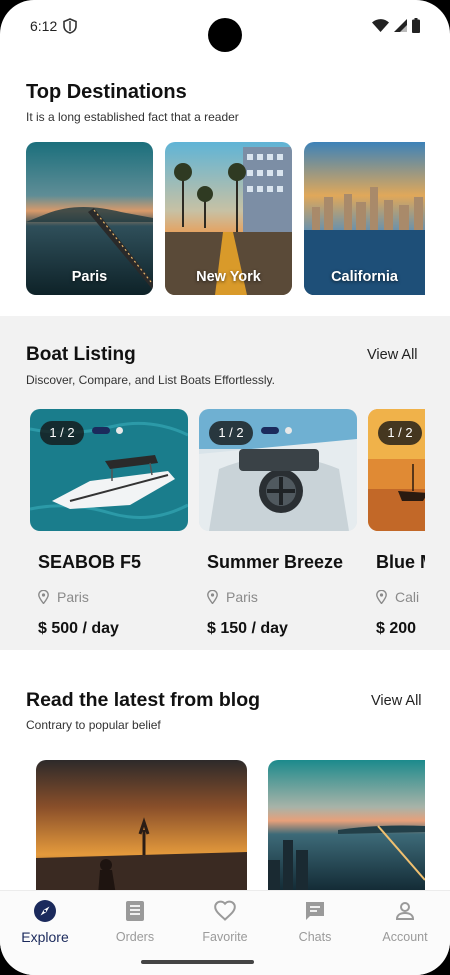  Describe the element at coordinates (78, 628) in the screenshot. I see `boat-price: $ 500 / day` at that location.